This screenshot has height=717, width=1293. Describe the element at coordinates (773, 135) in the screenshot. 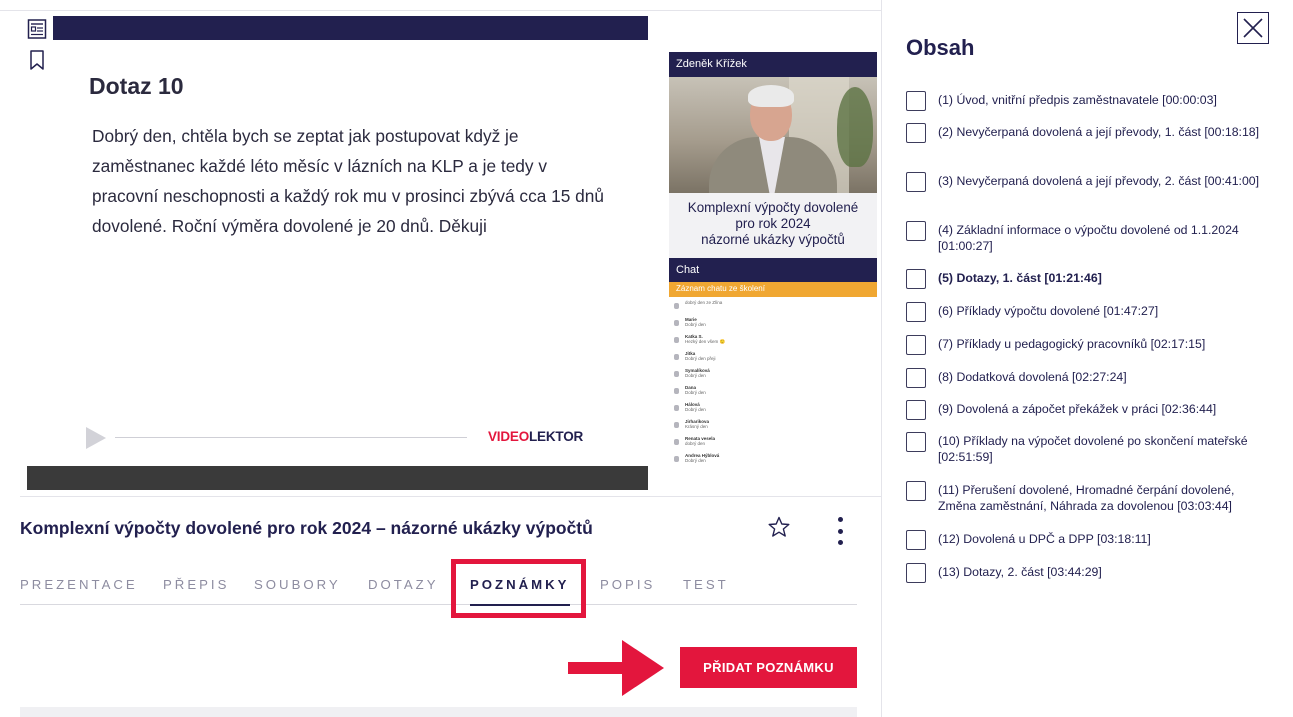

I see `speaker-photo` at that location.